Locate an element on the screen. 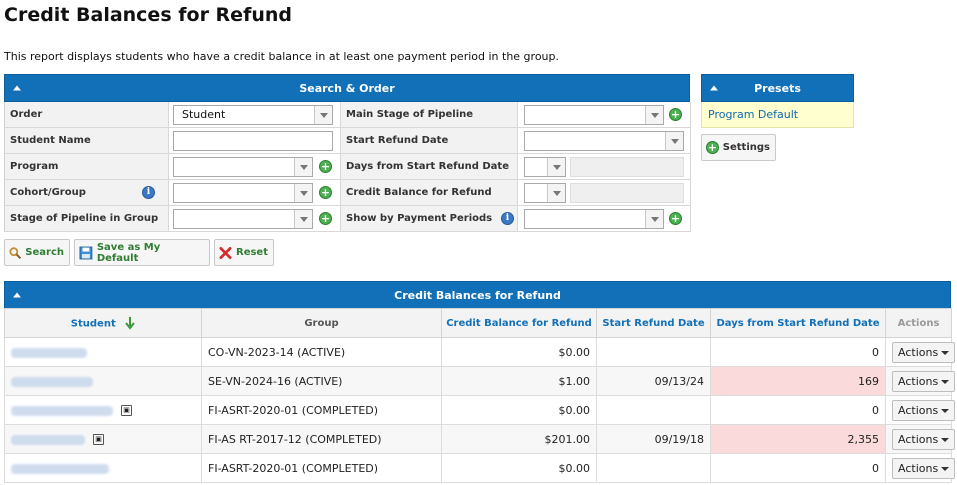 This screenshot has height=485, width=957. cohort-label-cell: Cohort/Group i is located at coordinates (87, 193).